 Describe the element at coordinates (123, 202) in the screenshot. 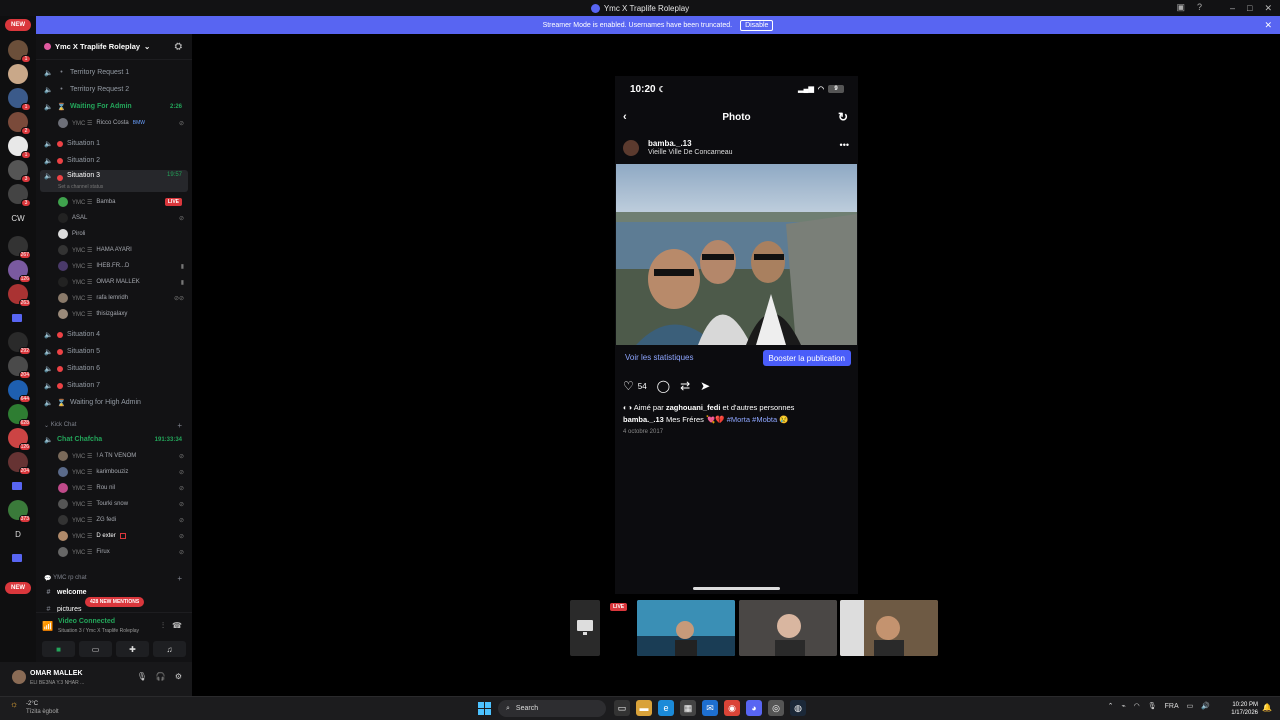

I see `voice-user: YMC ☰ Bamba LIVE` at that location.